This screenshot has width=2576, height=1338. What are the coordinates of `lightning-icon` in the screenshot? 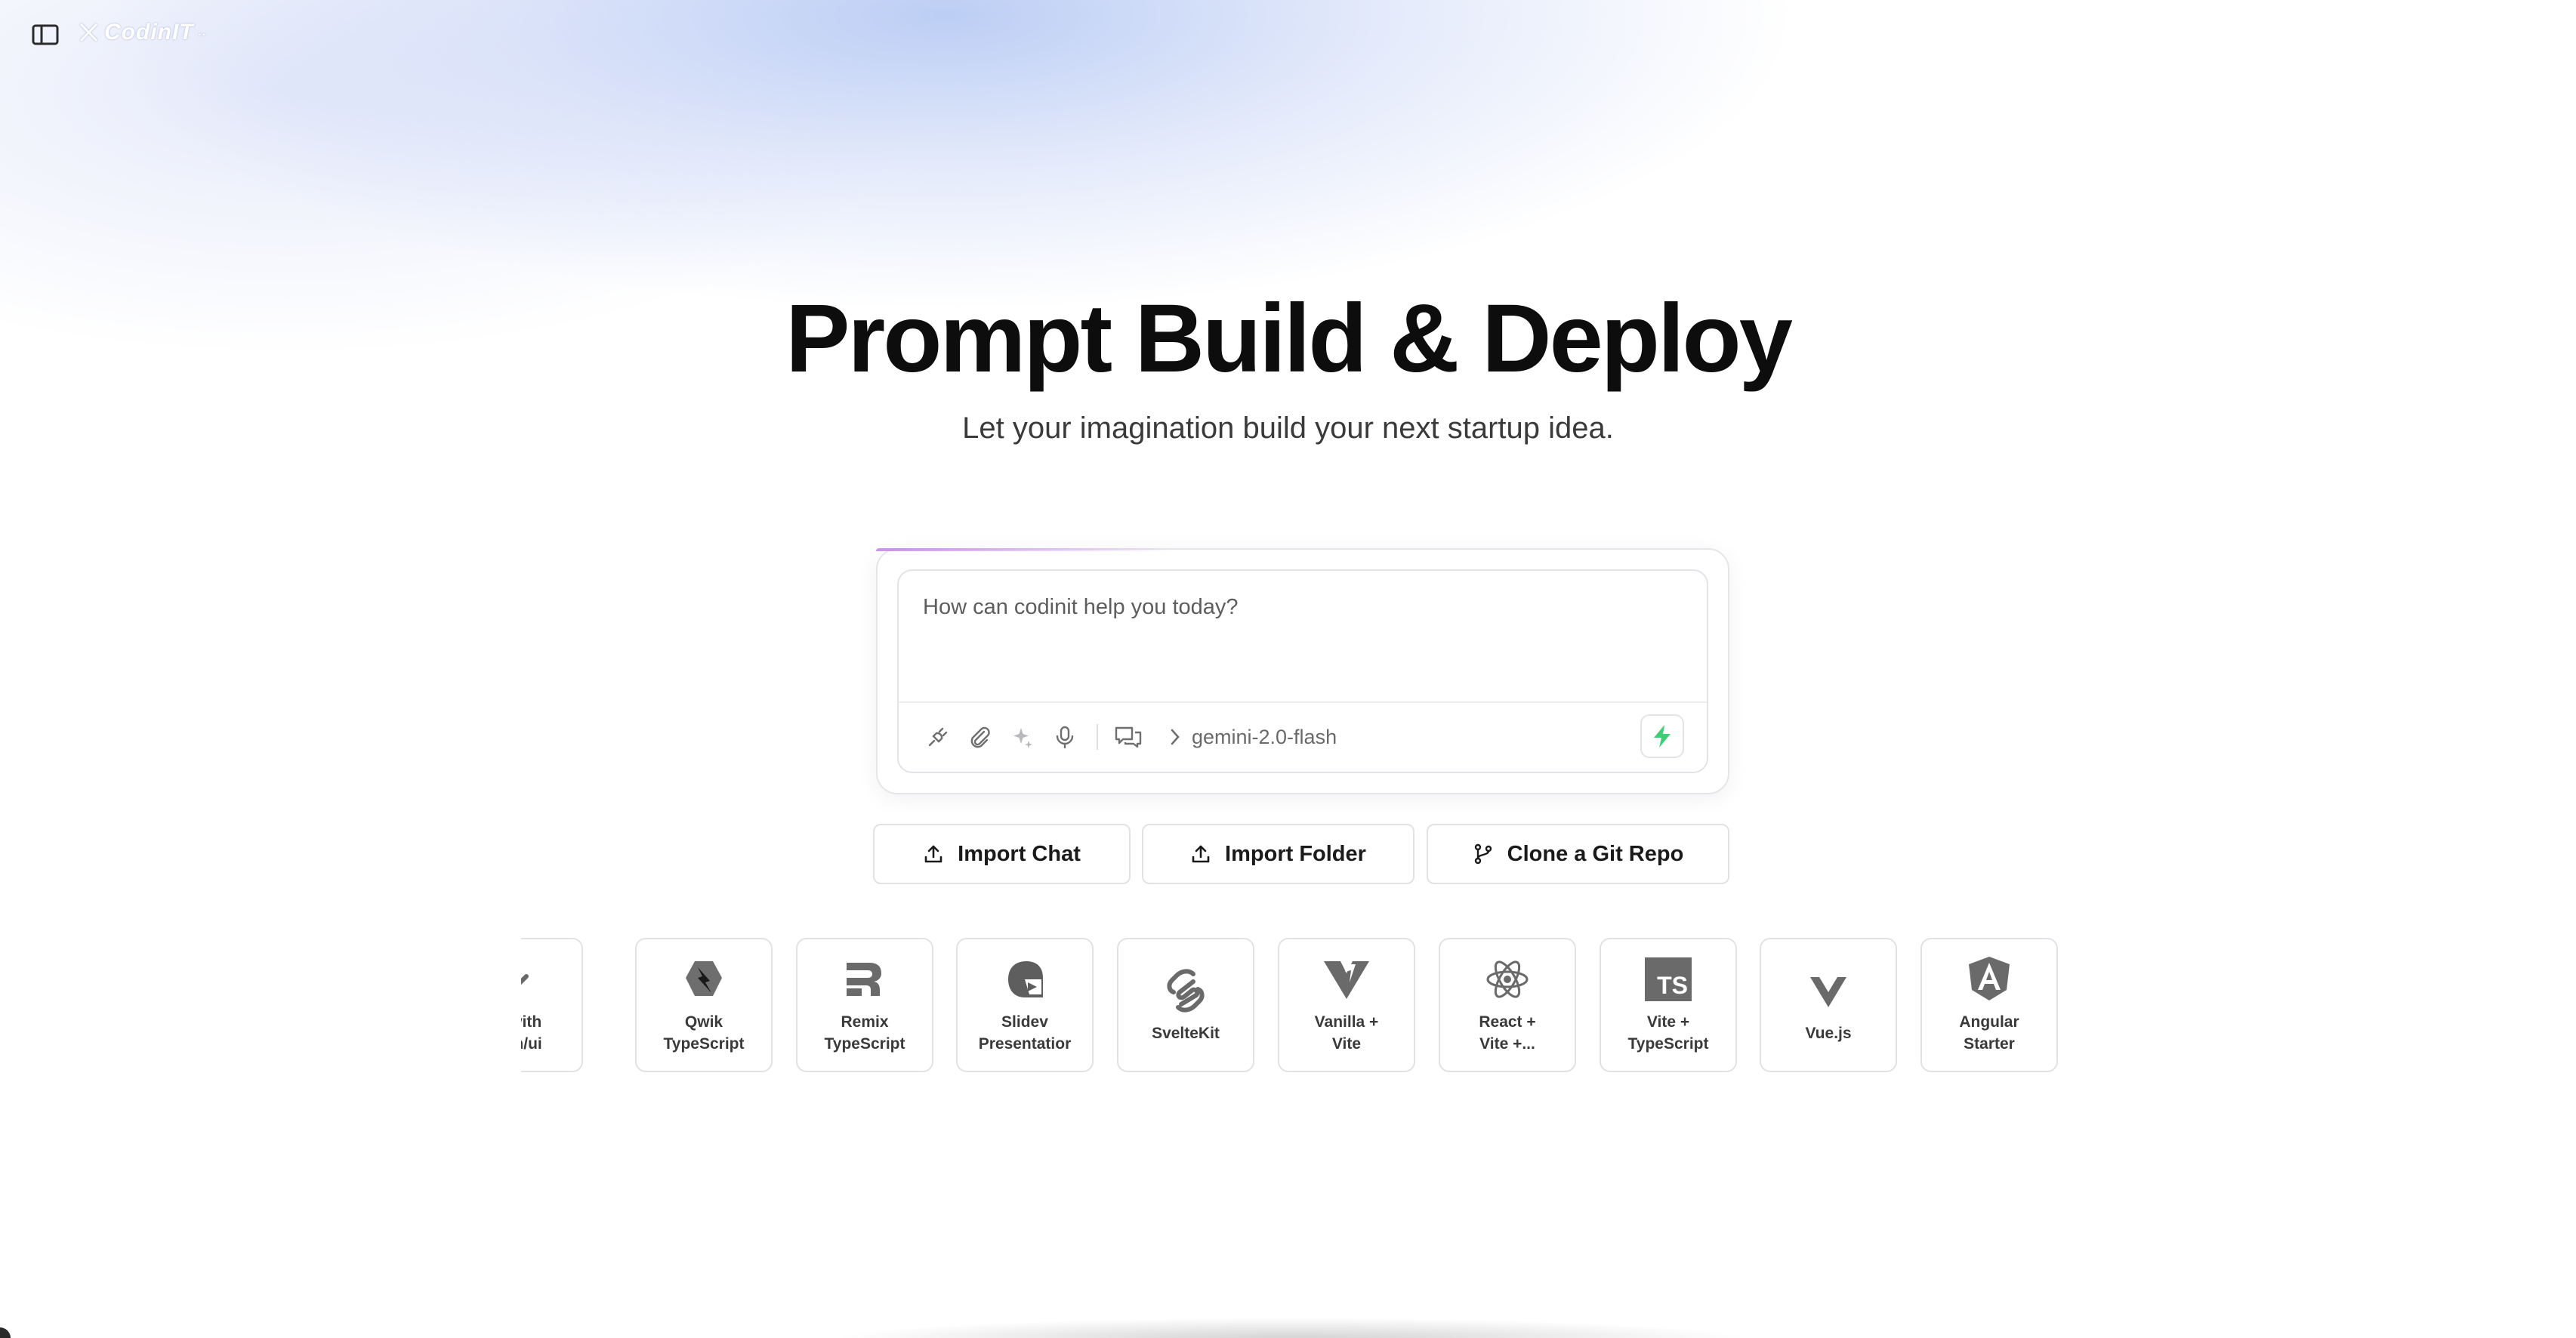 It's located at (1662, 736).